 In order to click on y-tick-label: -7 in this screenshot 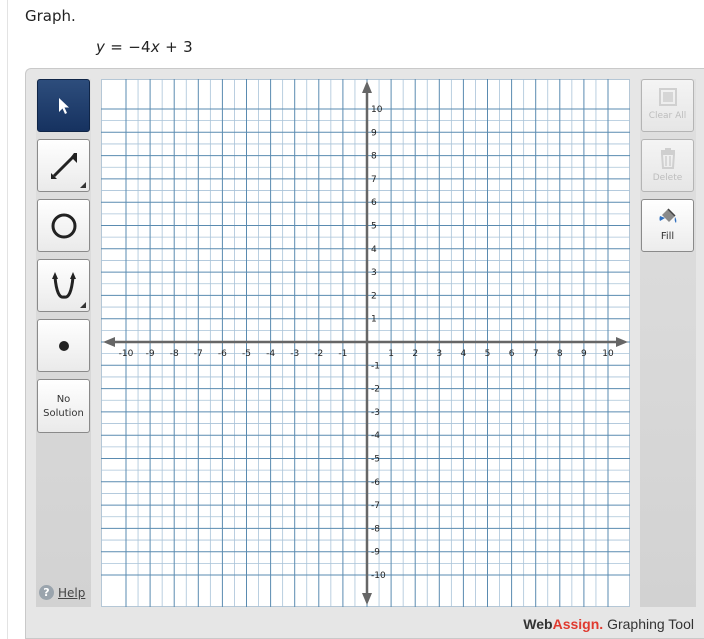, I will do `click(375, 506)`.